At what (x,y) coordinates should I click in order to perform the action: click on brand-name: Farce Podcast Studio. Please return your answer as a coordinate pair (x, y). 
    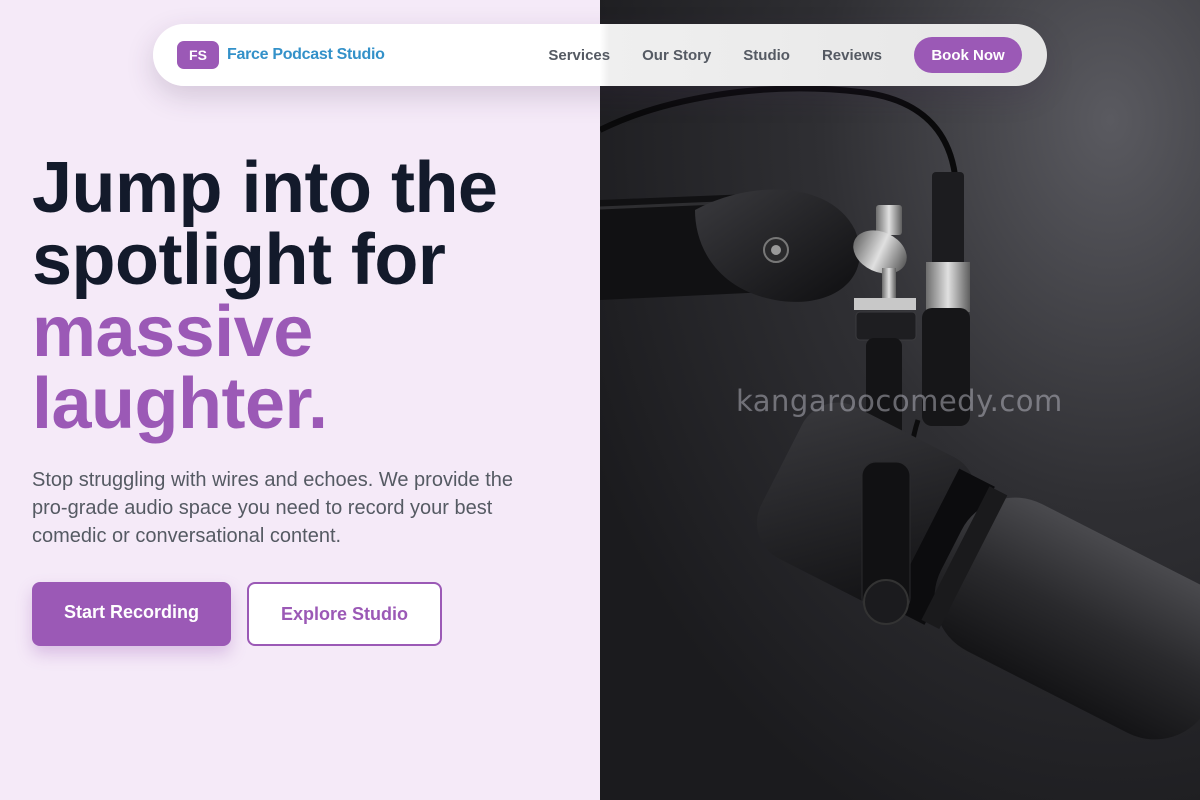
    Looking at the image, I should click on (306, 55).